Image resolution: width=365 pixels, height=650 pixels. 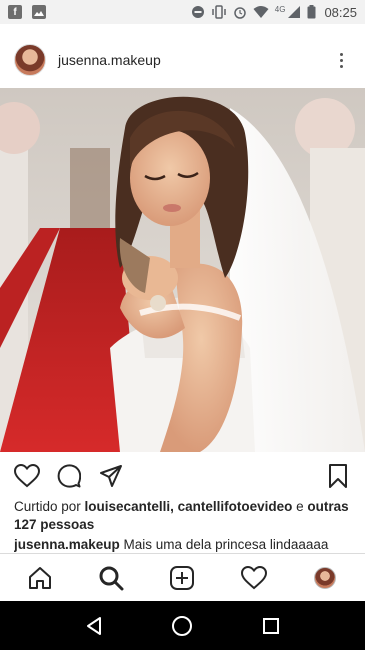 I want to click on back-icon, so click(x=94, y=626).